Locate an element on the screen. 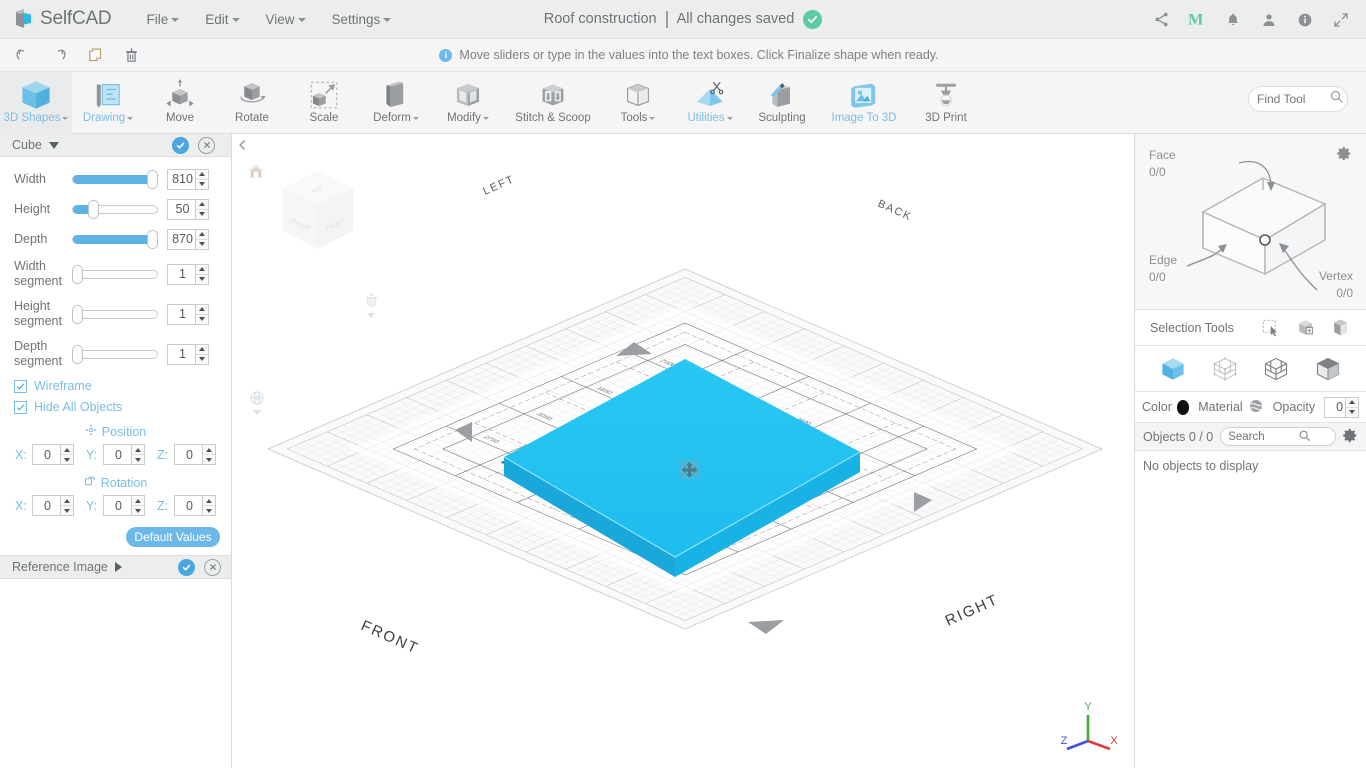  depth-input-box is located at coordinates (188, 239).